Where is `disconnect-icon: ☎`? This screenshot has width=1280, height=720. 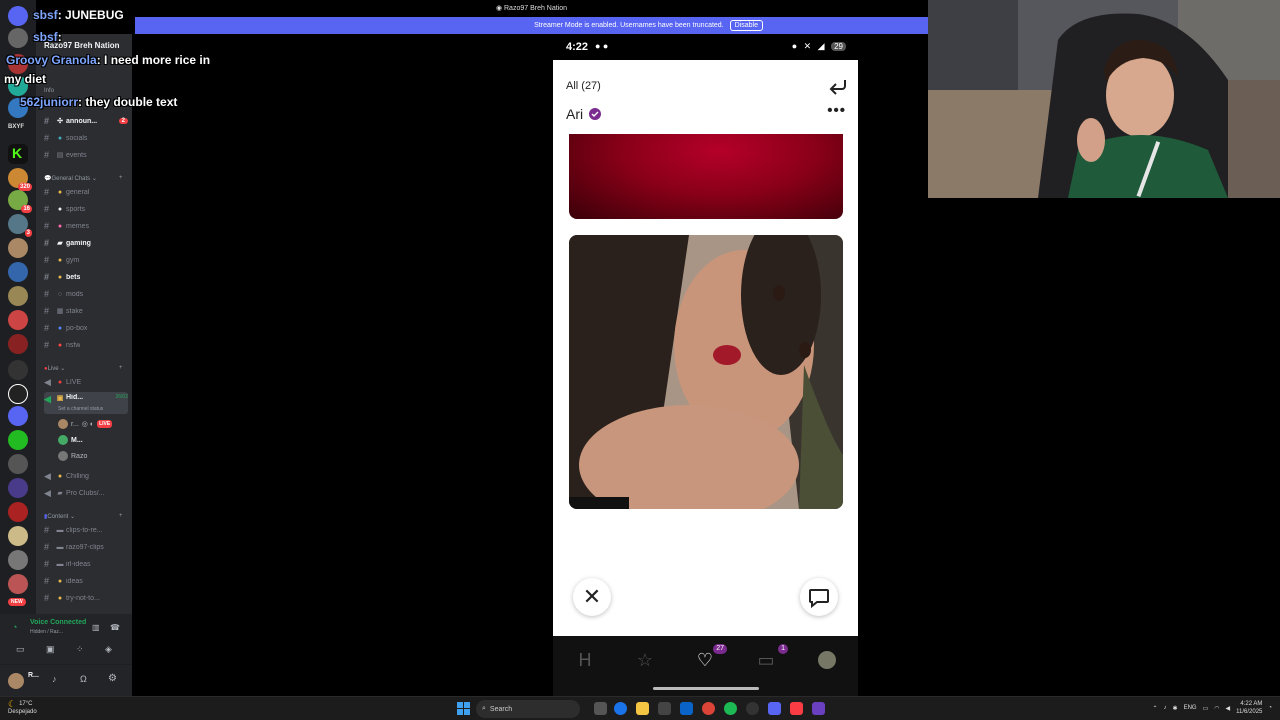 disconnect-icon: ☎ is located at coordinates (115, 627).